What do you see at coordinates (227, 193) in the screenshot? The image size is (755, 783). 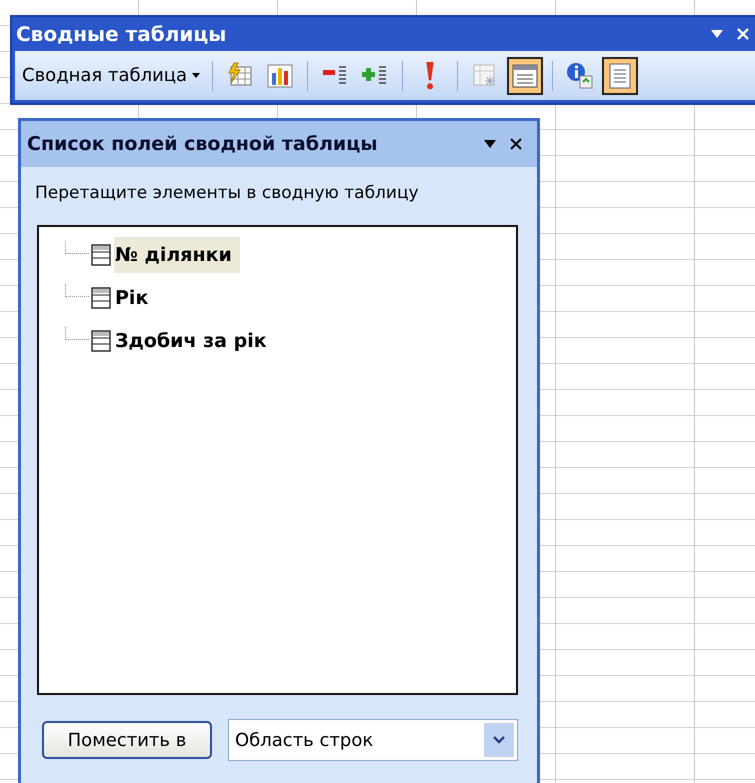 I see `instruction-text: Перетащите элементы в сводную таблицу` at bounding box center [227, 193].